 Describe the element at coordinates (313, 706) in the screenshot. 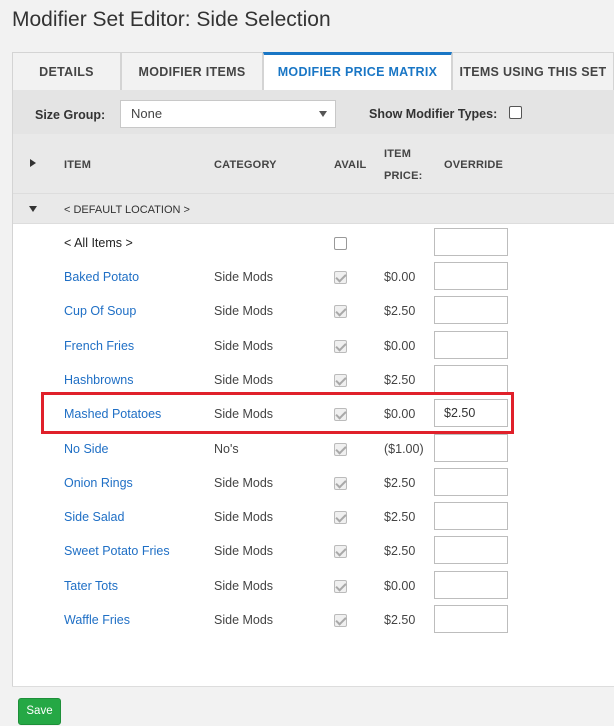

I see `footer-bar: Save` at that location.